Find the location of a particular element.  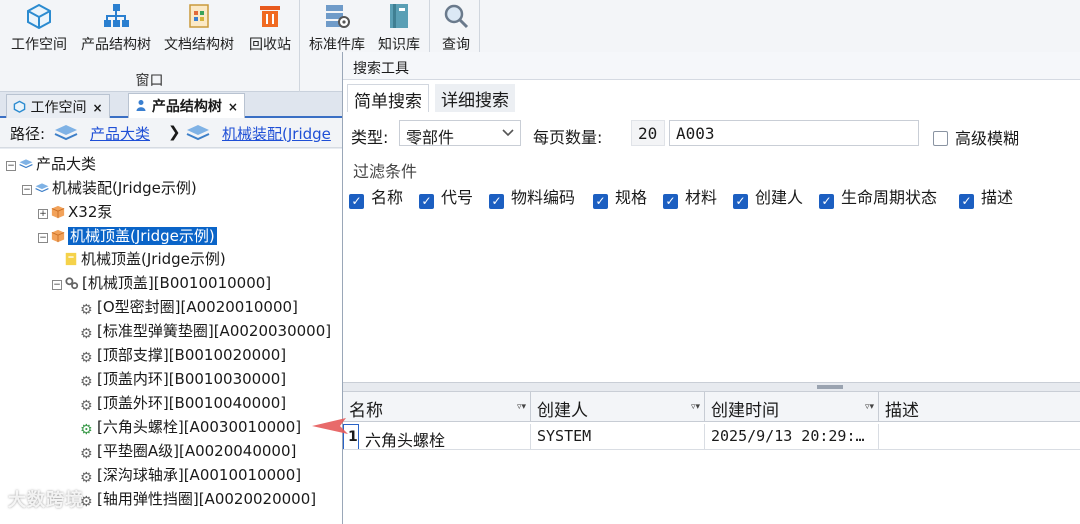

page-size-input: 20 is located at coordinates (648, 133).